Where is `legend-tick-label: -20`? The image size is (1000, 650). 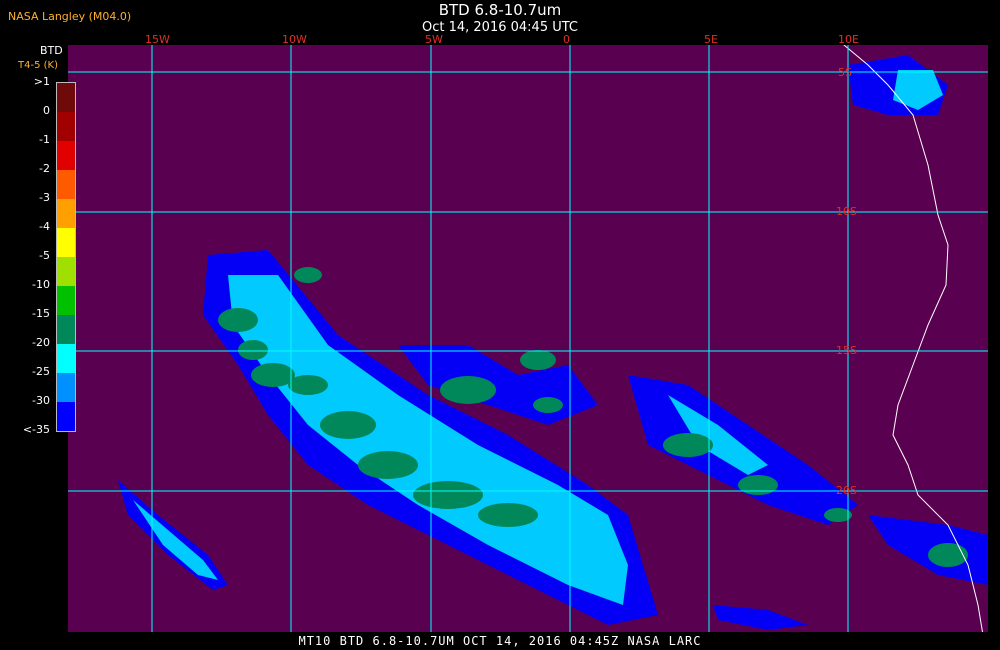
legend-tick-label: -20 is located at coordinates (41, 342).